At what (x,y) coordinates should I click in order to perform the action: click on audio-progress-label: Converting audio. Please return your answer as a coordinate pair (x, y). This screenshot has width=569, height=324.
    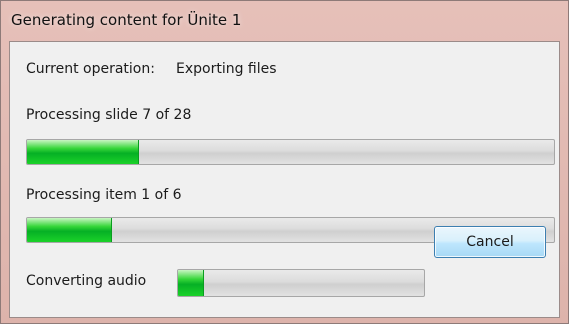
    Looking at the image, I should click on (86, 281).